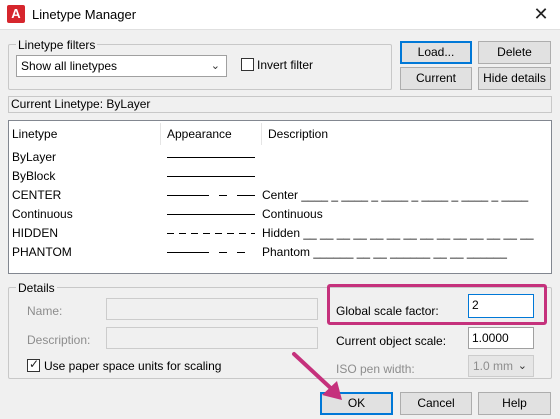  Describe the element at coordinates (436, 403) in the screenshot. I see `cancel-button: Cancel` at that location.